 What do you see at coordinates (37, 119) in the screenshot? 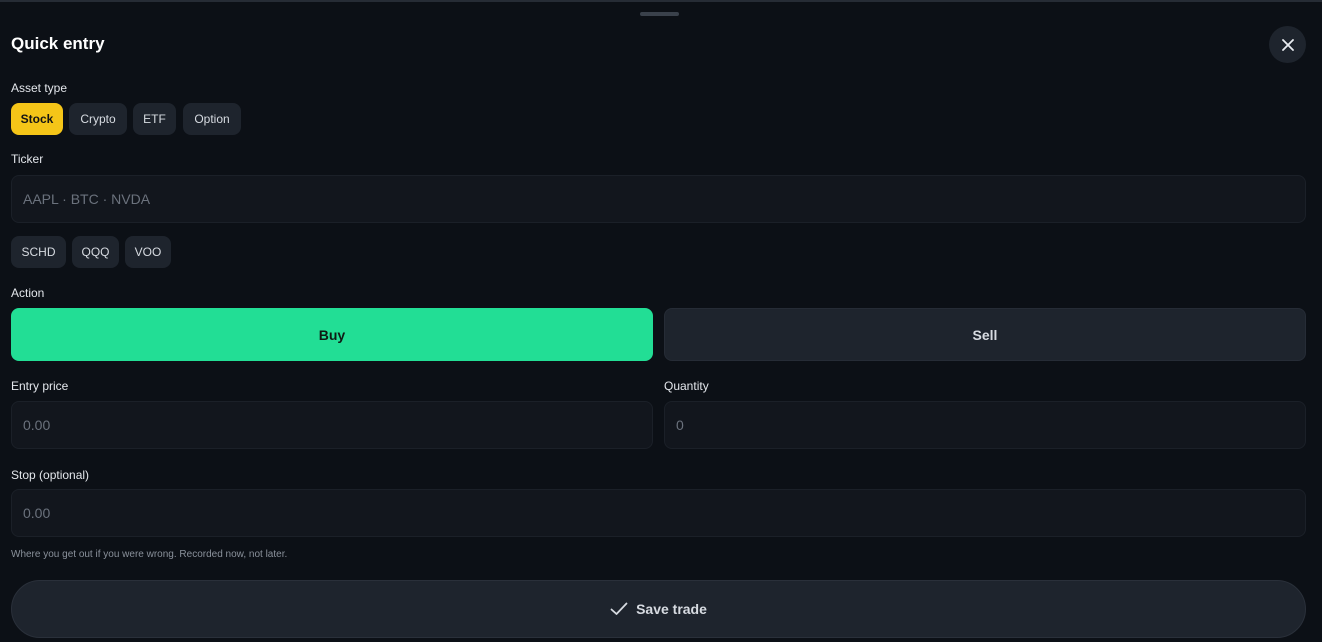
I see `asset-type-chip-stock: Stock` at bounding box center [37, 119].